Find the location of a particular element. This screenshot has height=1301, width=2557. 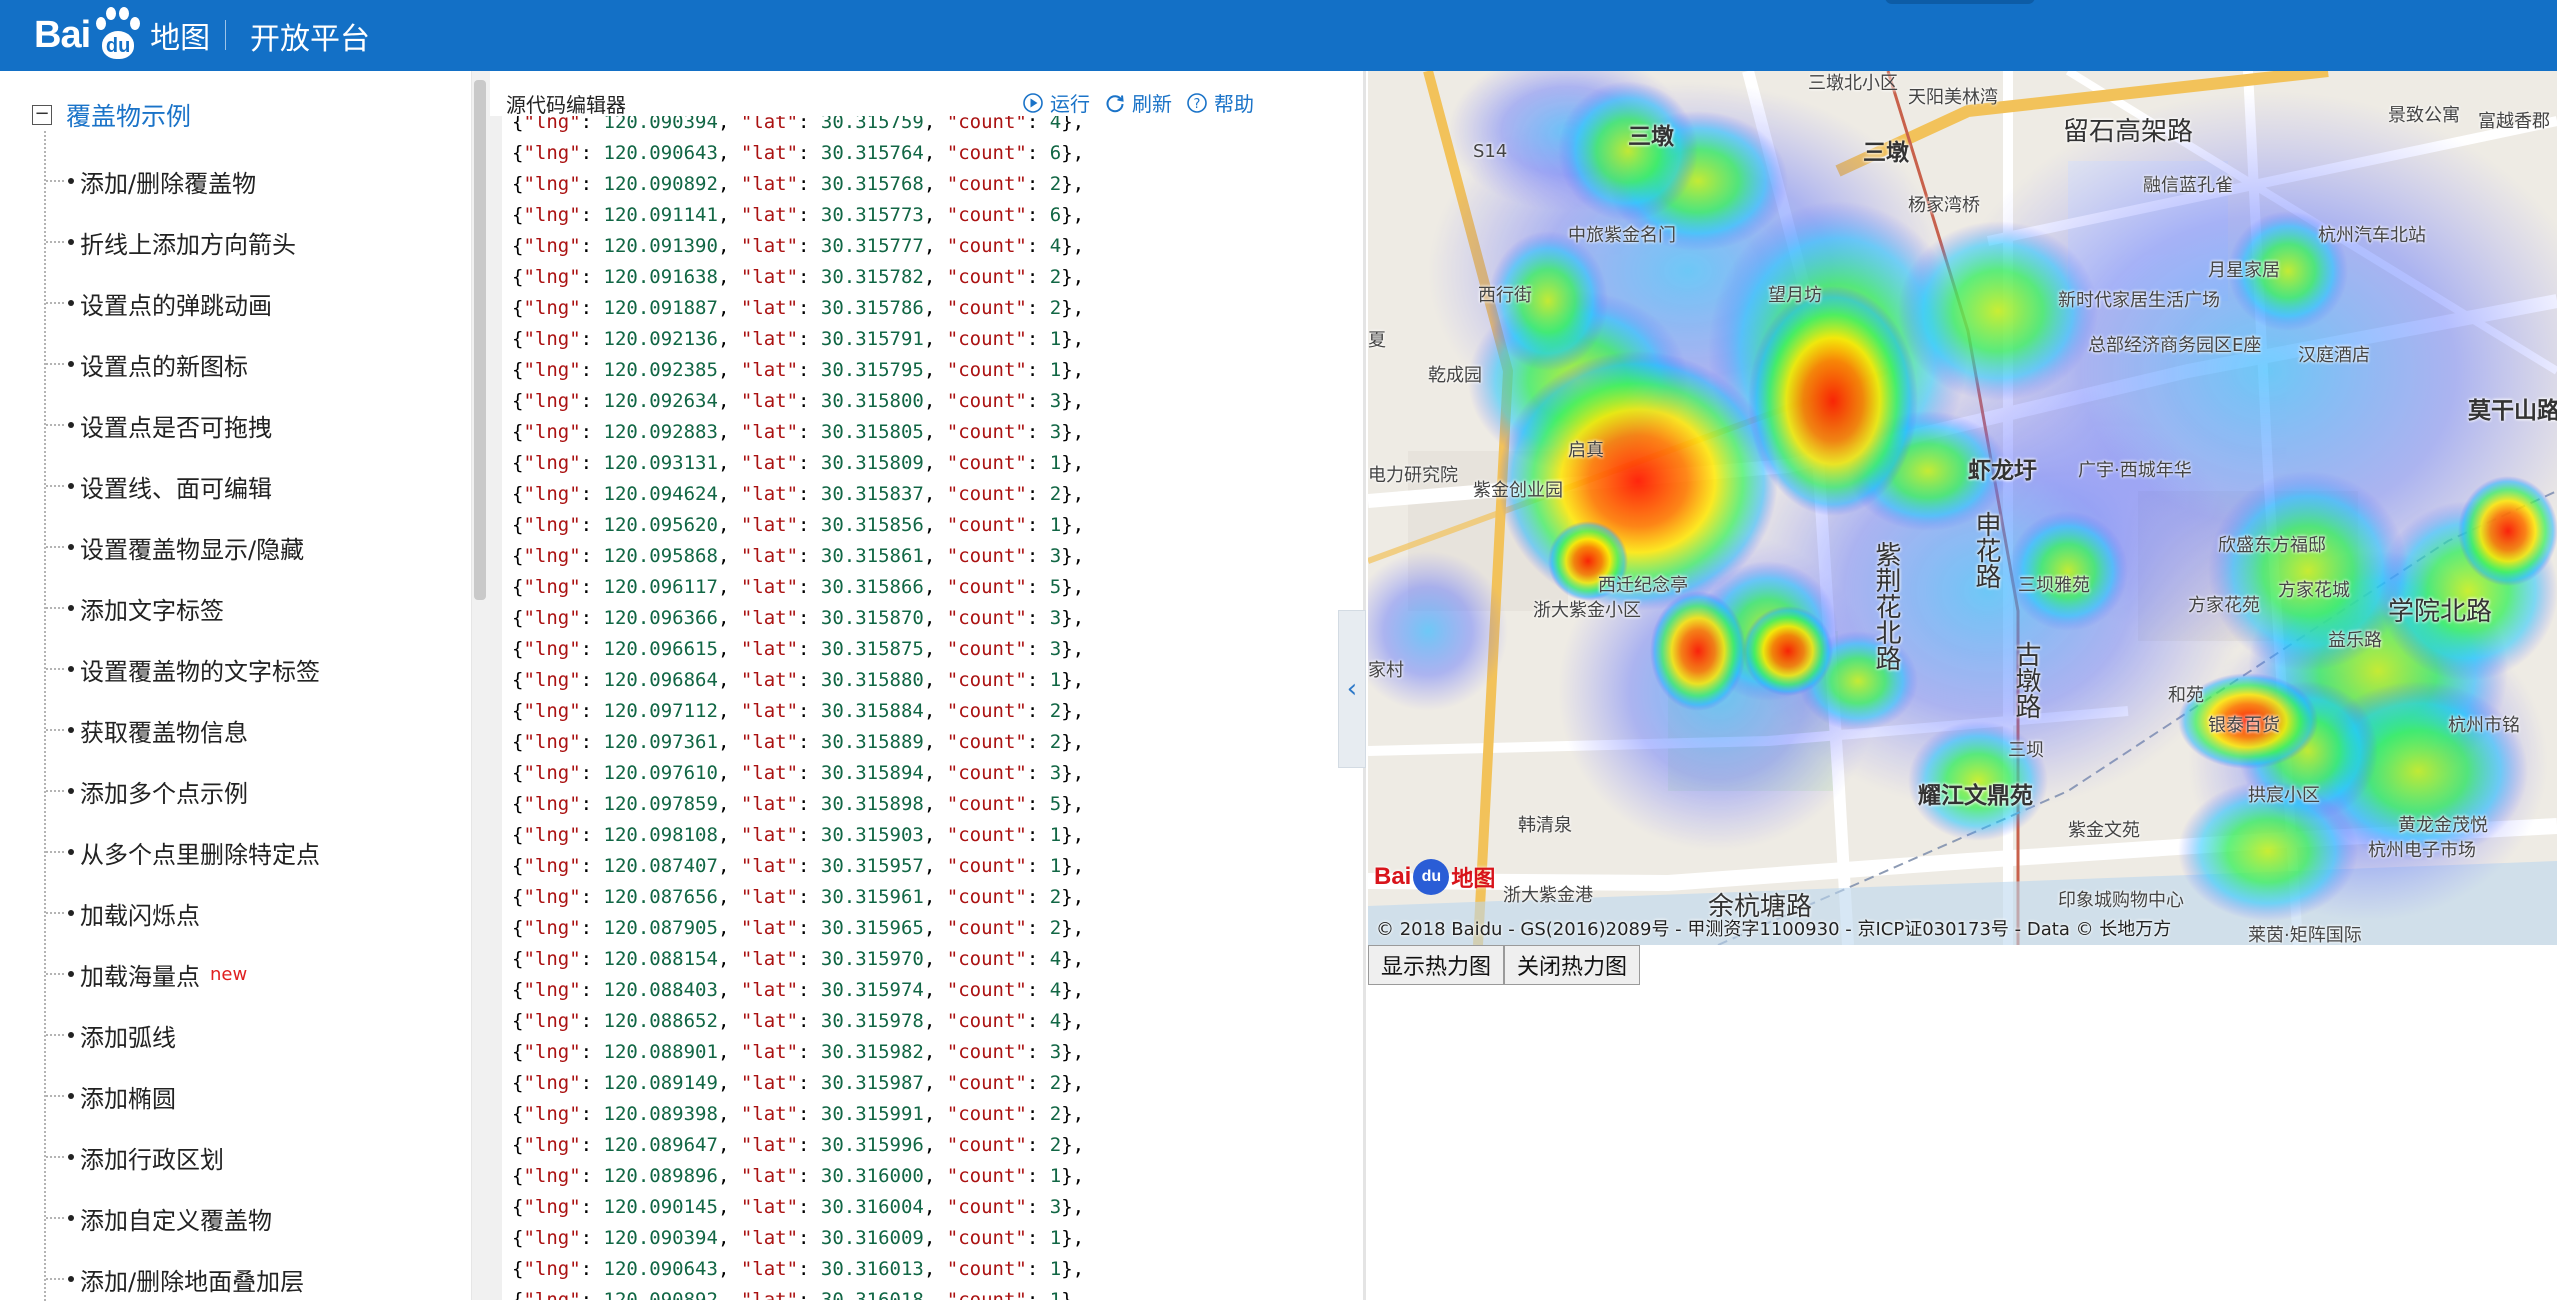

sidebar-item: 添加行政区划 is located at coordinates (135, 1157).